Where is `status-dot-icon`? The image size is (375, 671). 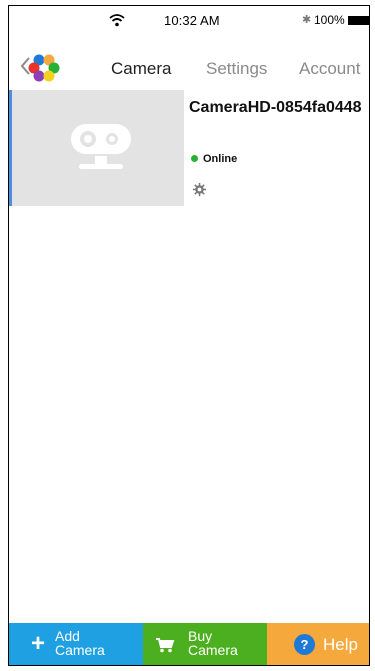
status-dot-icon is located at coordinates (194, 158).